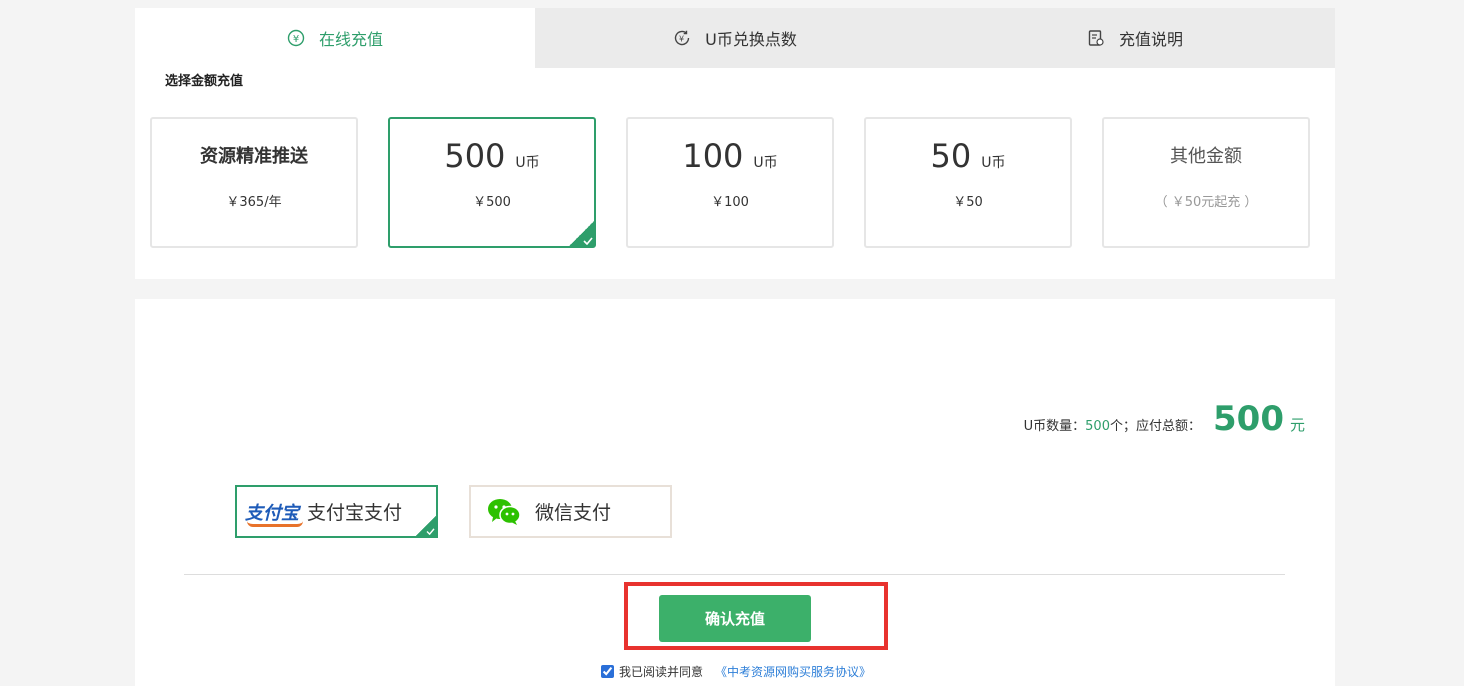 Image resolution: width=1464 pixels, height=686 pixels. I want to click on wechat-icon, so click(504, 512).